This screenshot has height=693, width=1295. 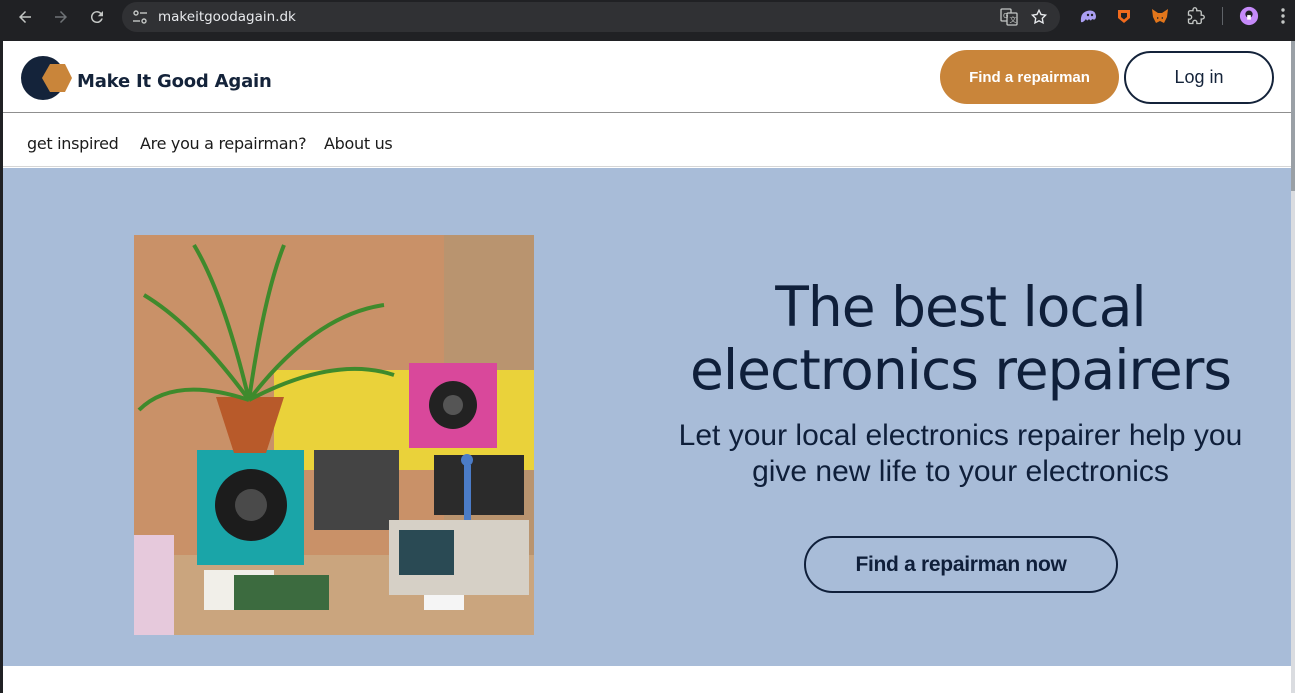 What do you see at coordinates (1196, 16) in the screenshot?
I see `extensions-puzzle-icon` at bounding box center [1196, 16].